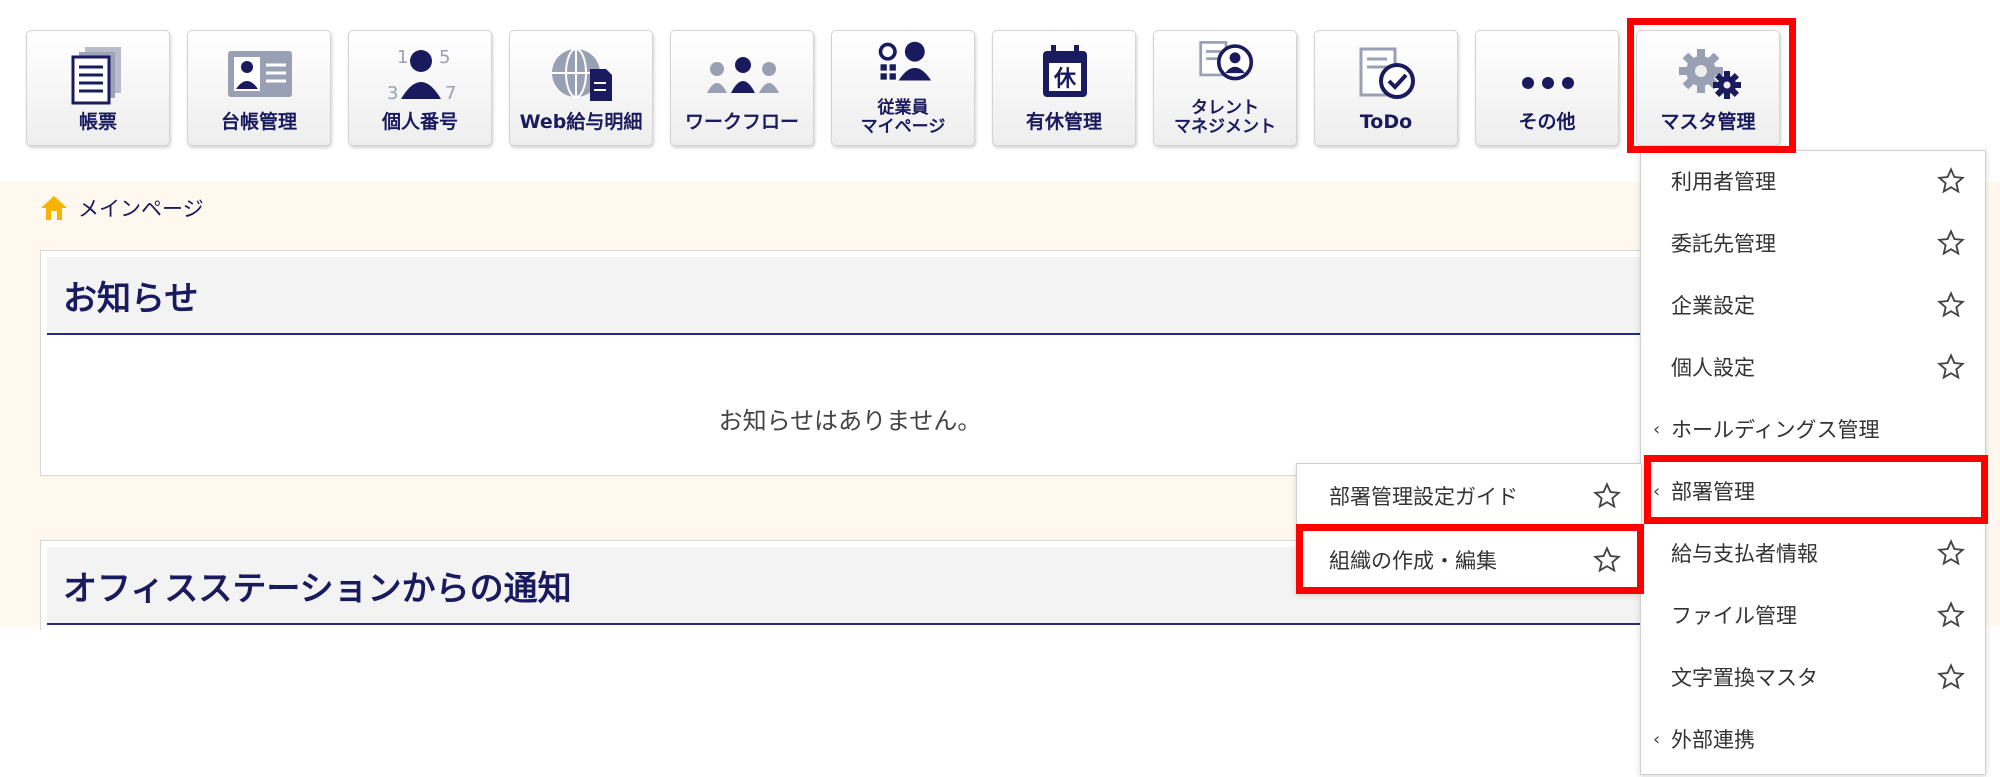  Describe the element at coordinates (260, 74) in the screenshot. I see `ledger-icon` at that location.